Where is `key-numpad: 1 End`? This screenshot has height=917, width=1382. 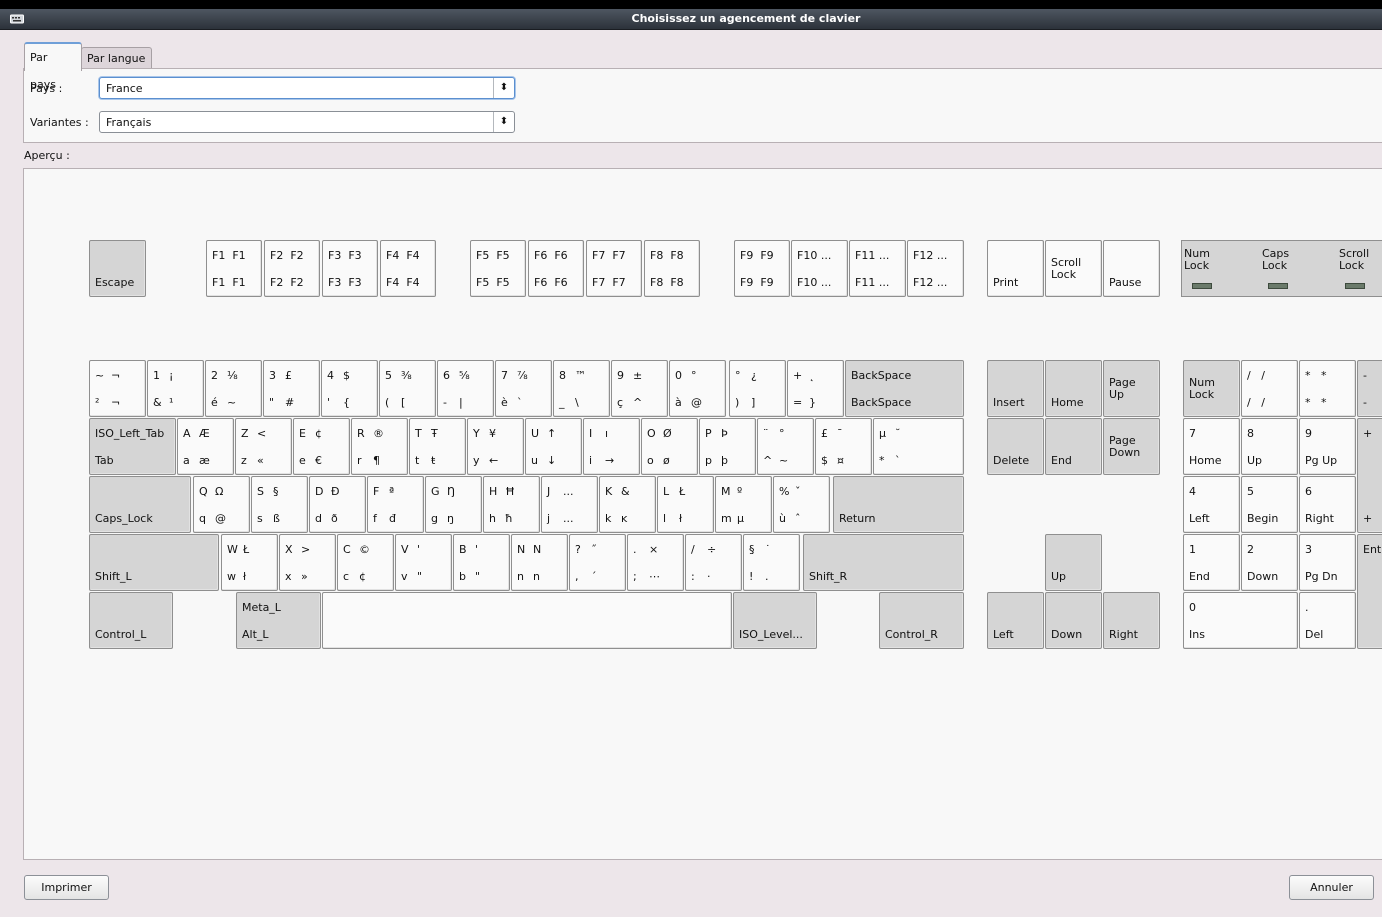 key-numpad: 1 End is located at coordinates (1211, 562).